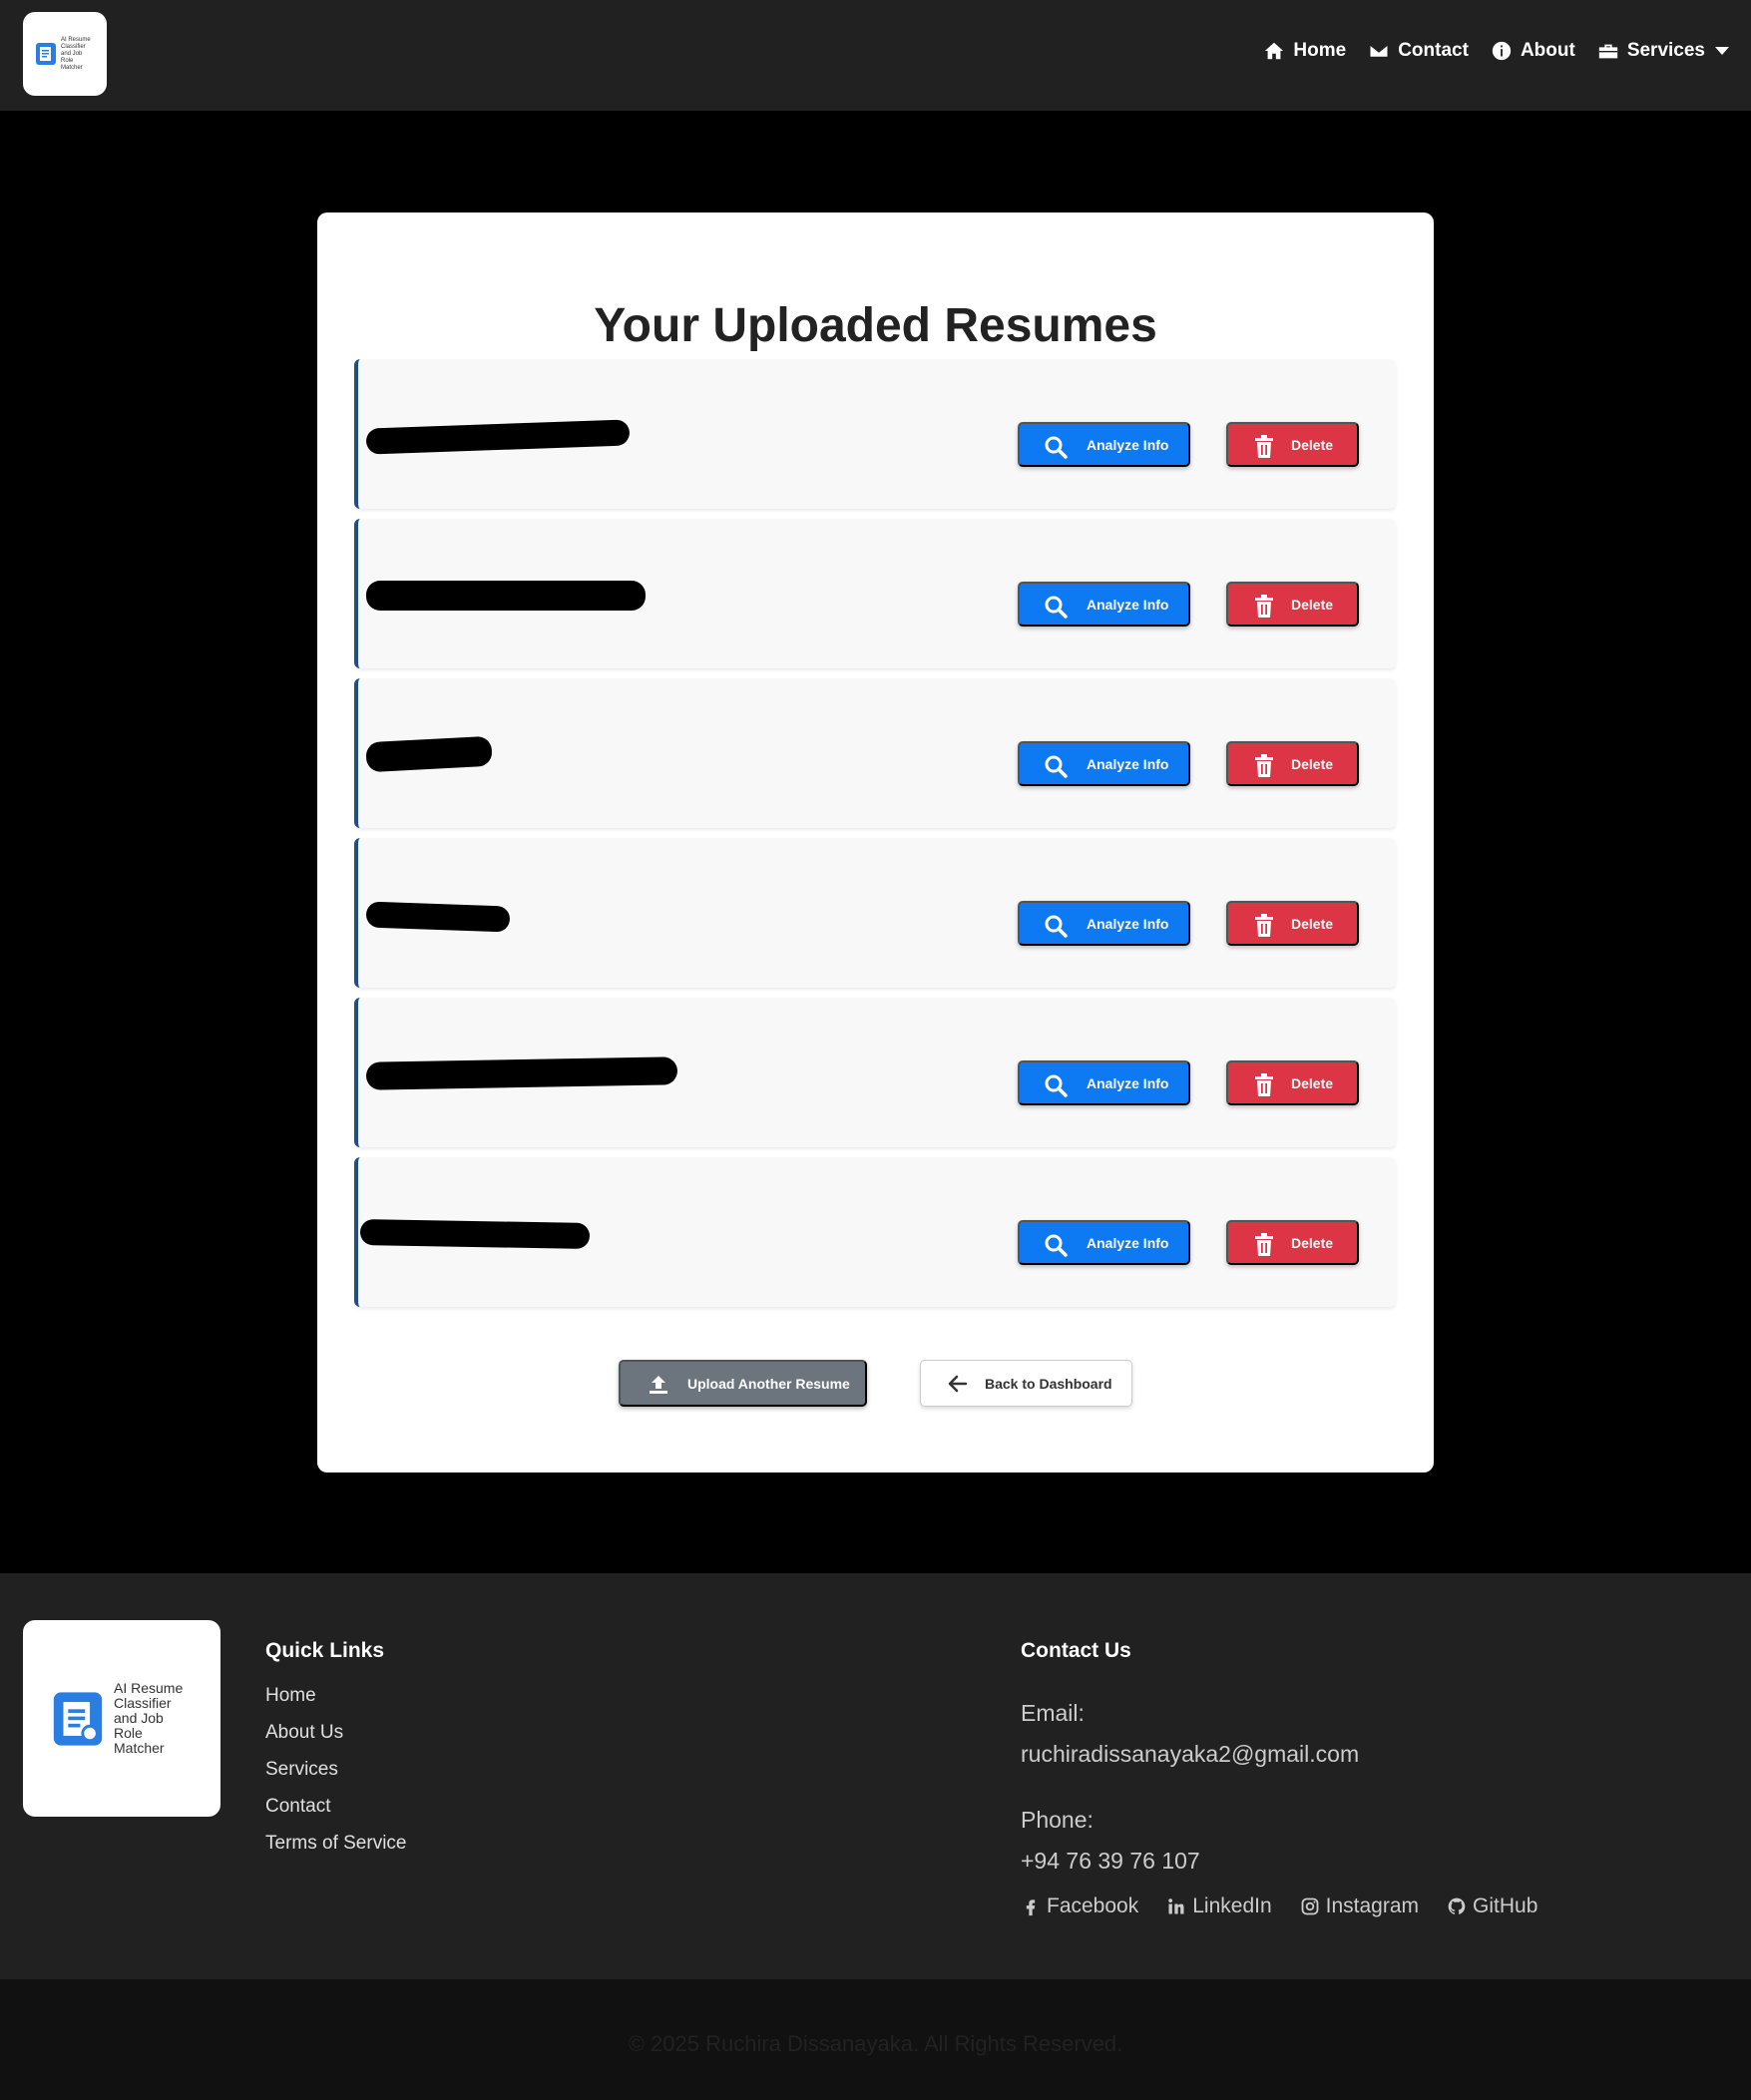 Image resolution: width=1751 pixels, height=2100 pixels. Describe the element at coordinates (1665, 50) in the screenshot. I see `nav-services-label: Services` at that location.